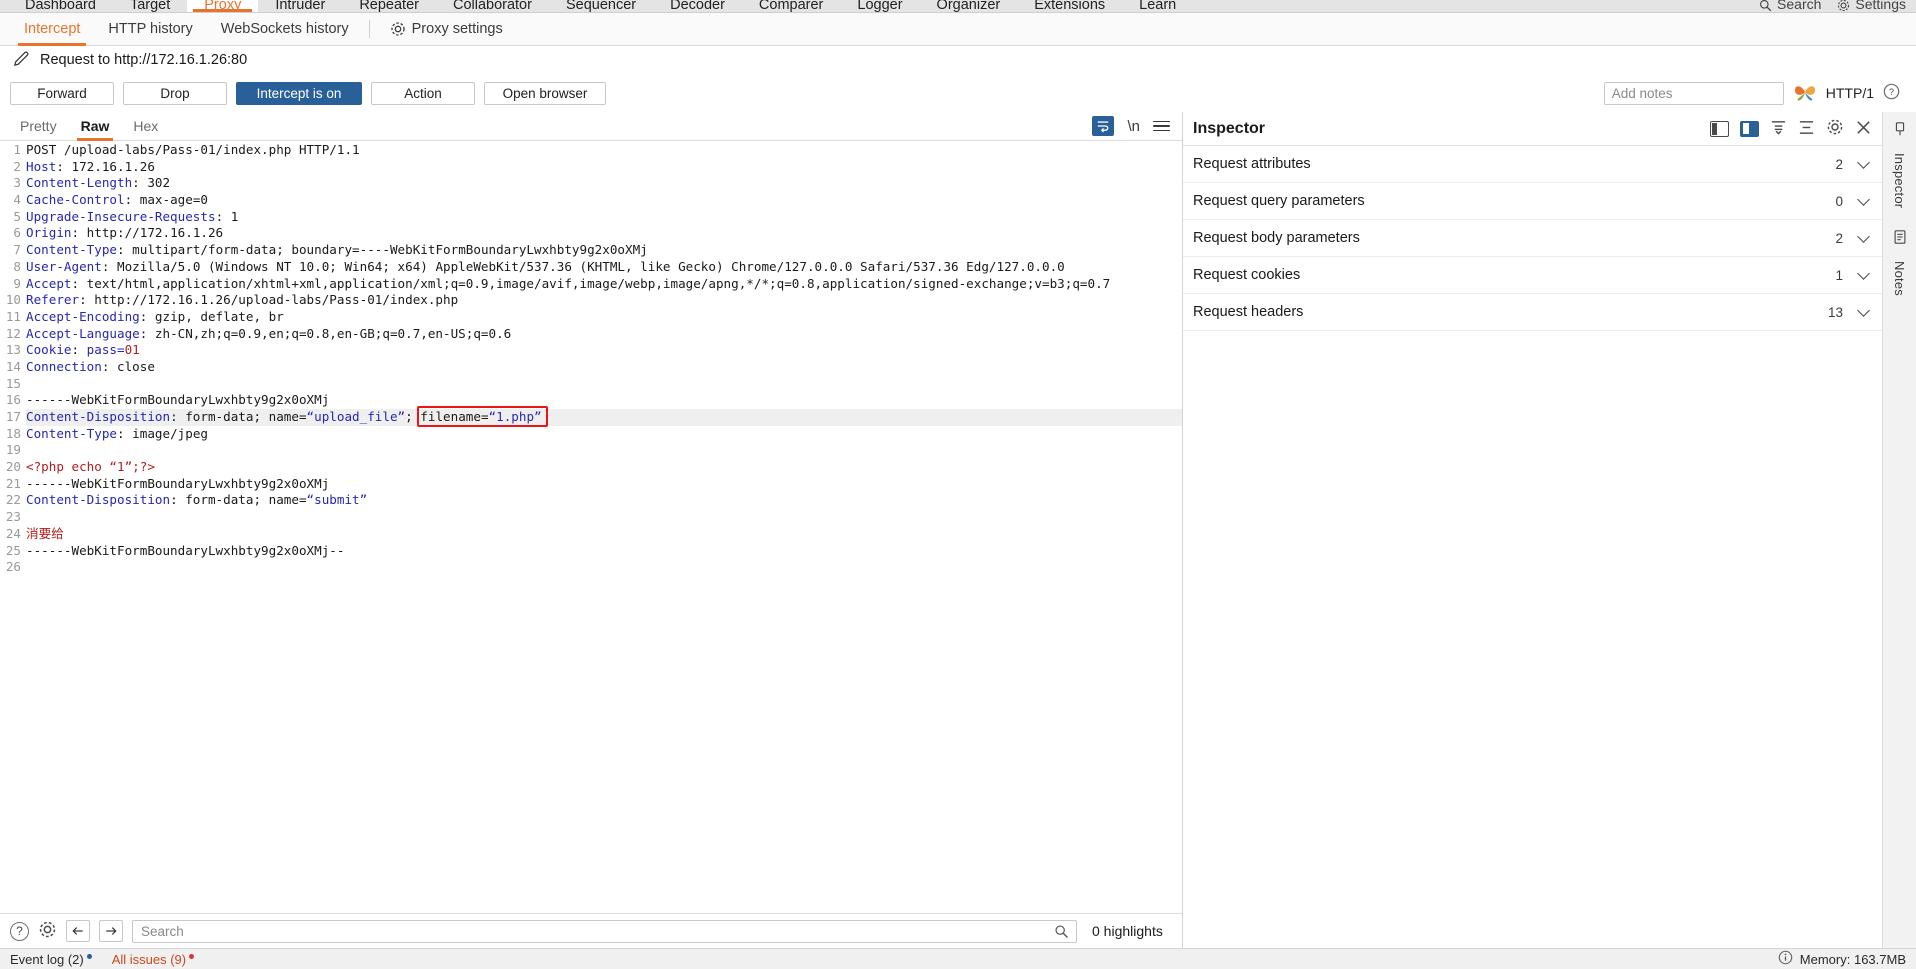 Image resolution: width=1916 pixels, height=969 pixels. I want to click on main-tab-decoder: Decoder, so click(697, 6).